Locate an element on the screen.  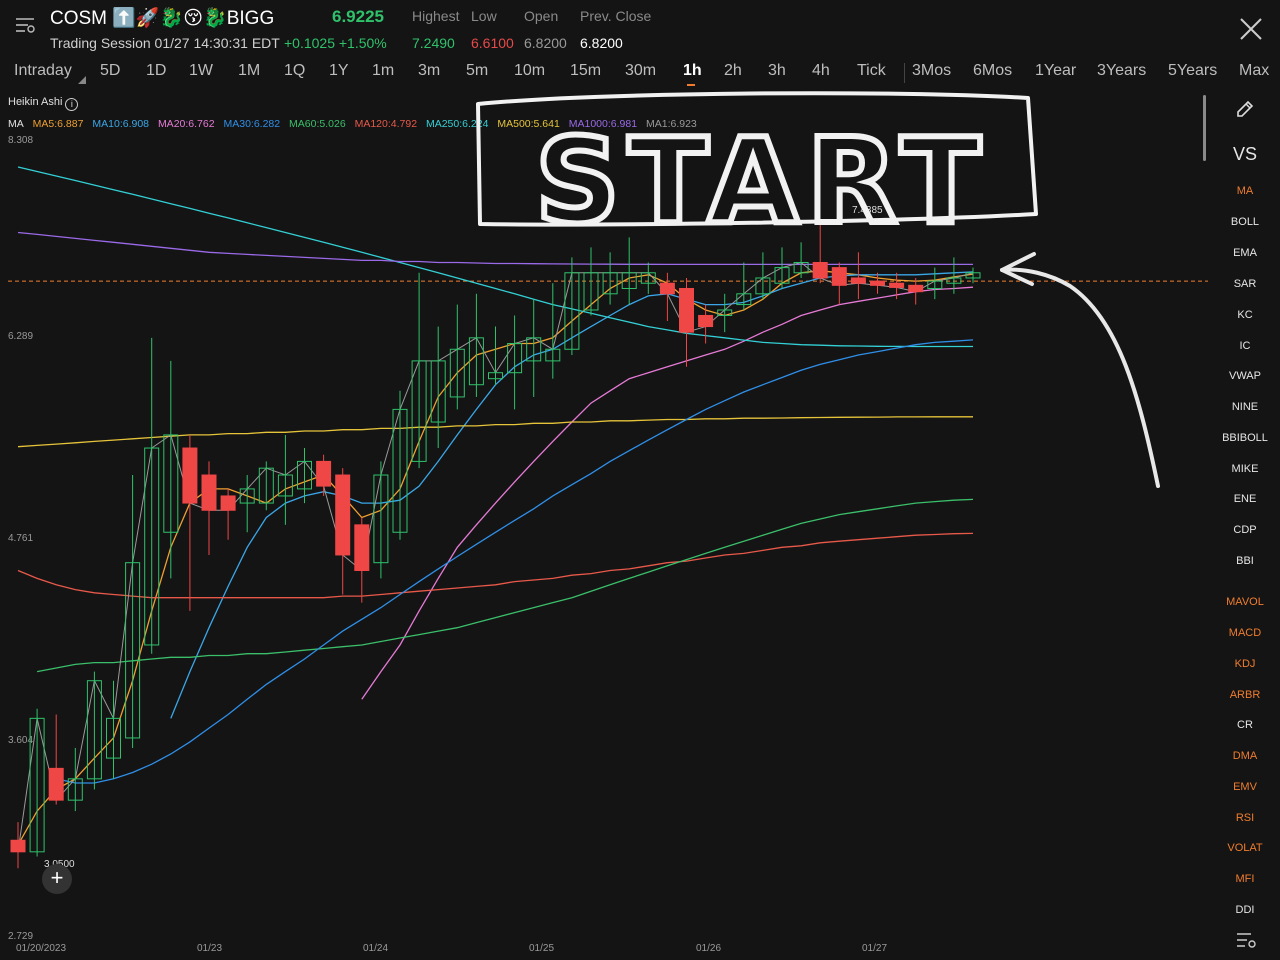
indicator-nine: NINE is located at coordinates (1245, 407).